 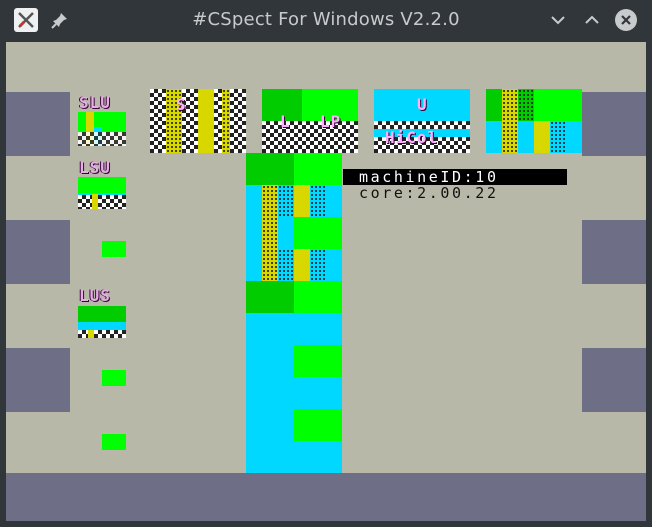 I want to click on chevron-down-icon, so click(x=558, y=20).